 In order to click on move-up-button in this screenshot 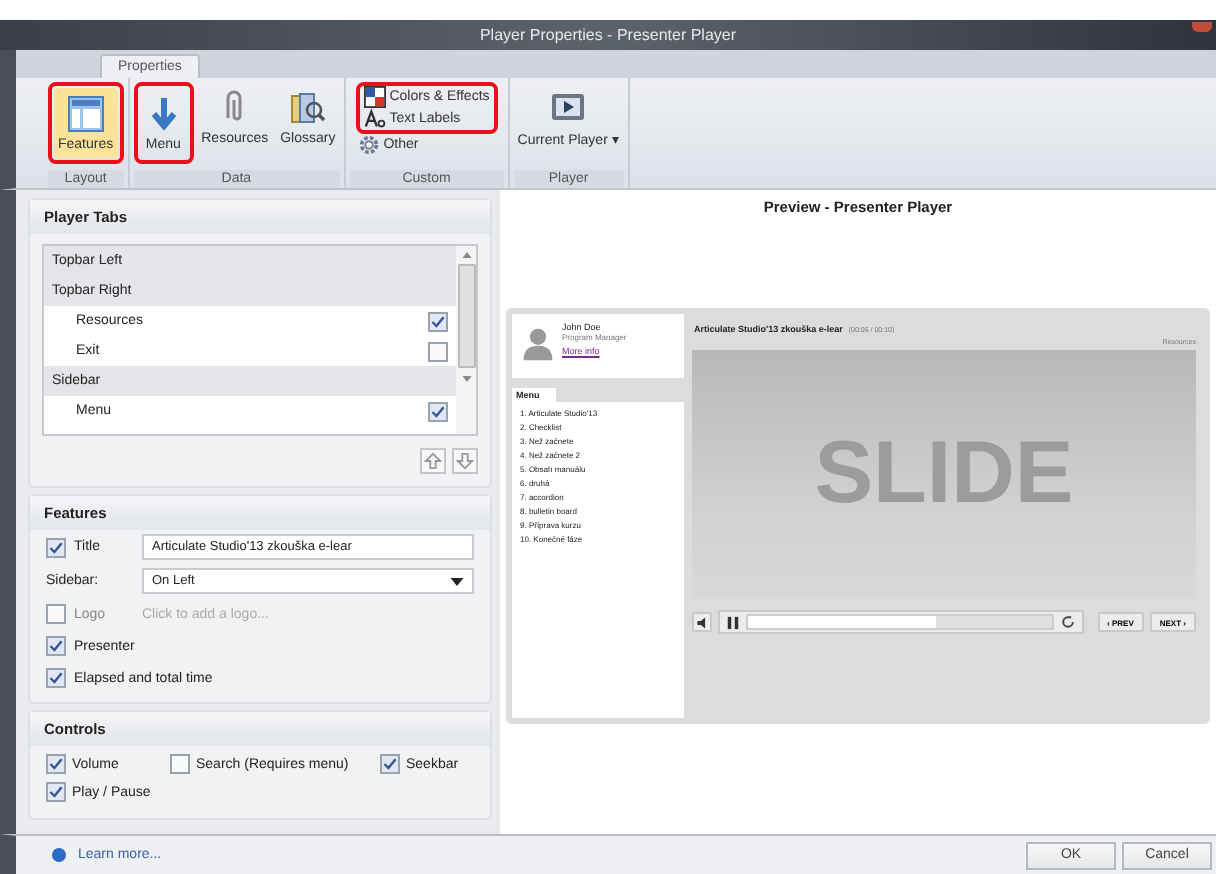, I will do `click(433, 461)`.